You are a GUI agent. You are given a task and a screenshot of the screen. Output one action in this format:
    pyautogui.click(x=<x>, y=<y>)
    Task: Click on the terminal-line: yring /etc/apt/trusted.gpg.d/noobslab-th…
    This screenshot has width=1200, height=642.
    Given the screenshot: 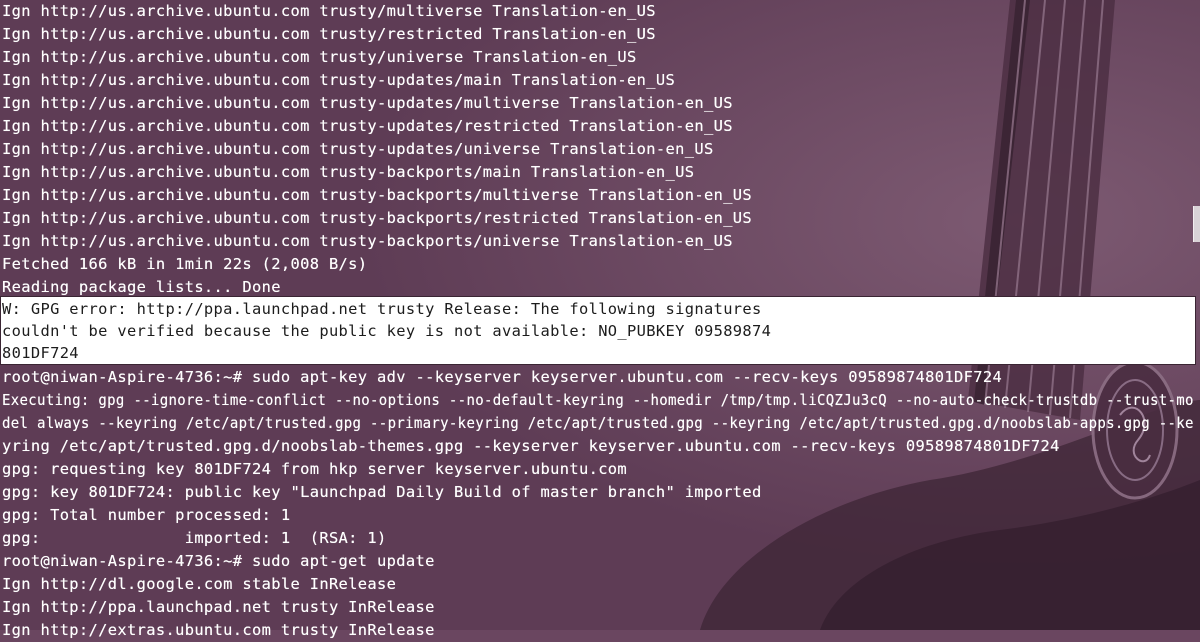 What is the action you would take?
    pyautogui.click(x=531, y=446)
    